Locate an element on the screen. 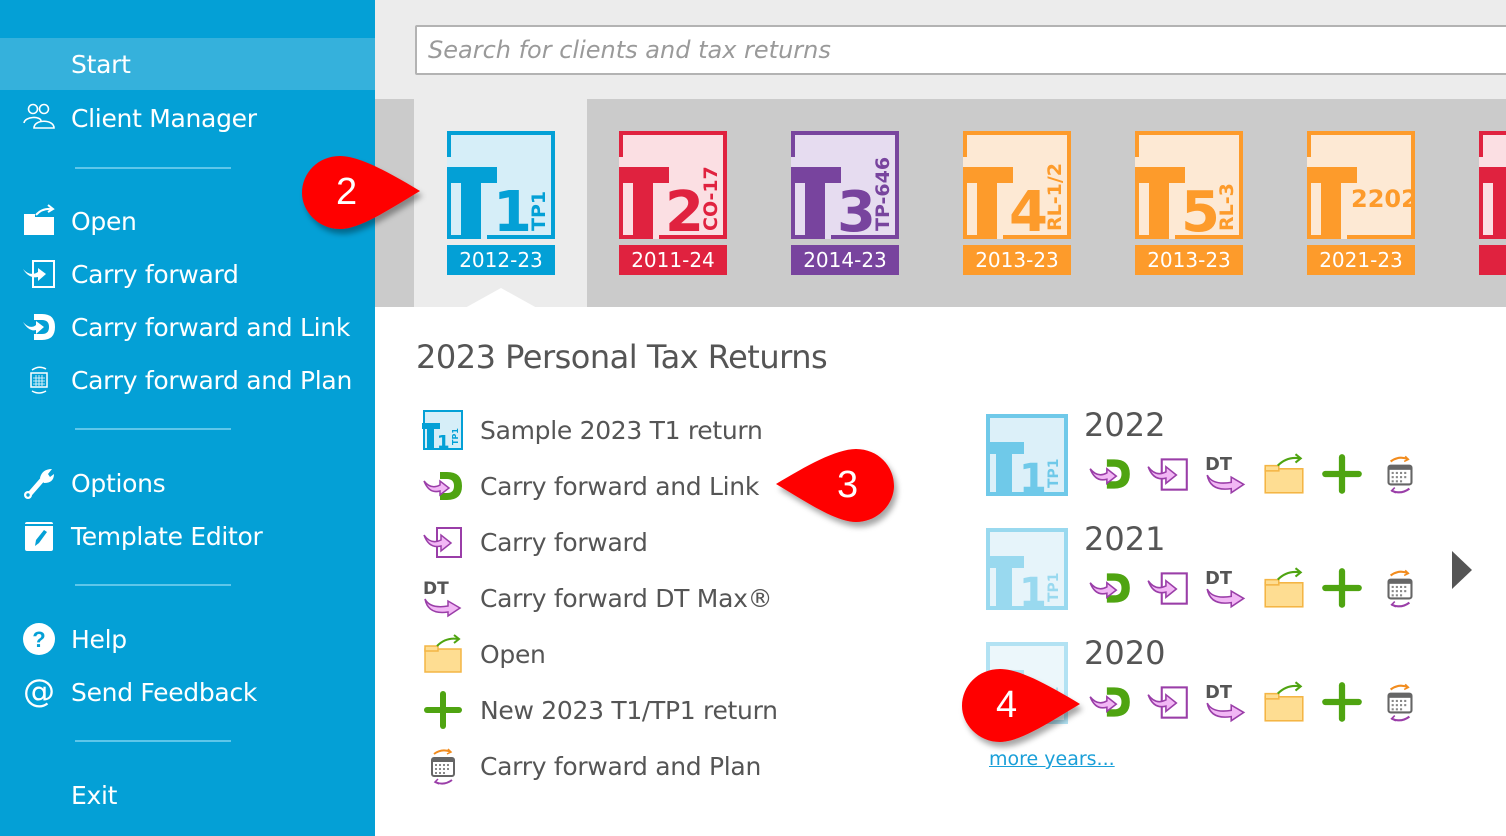 The image size is (1506, 836). action-sample-2023-t1-return: 1 TP1 Sample 2023 T1 return is located at coordinates (591, 430).